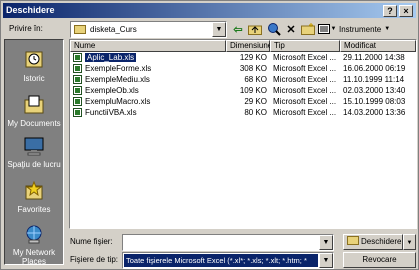  What do you see at coordinates (255, 101) in the screenshot?
I see `file-size: 29 KO` at bounding box center [255, 101].